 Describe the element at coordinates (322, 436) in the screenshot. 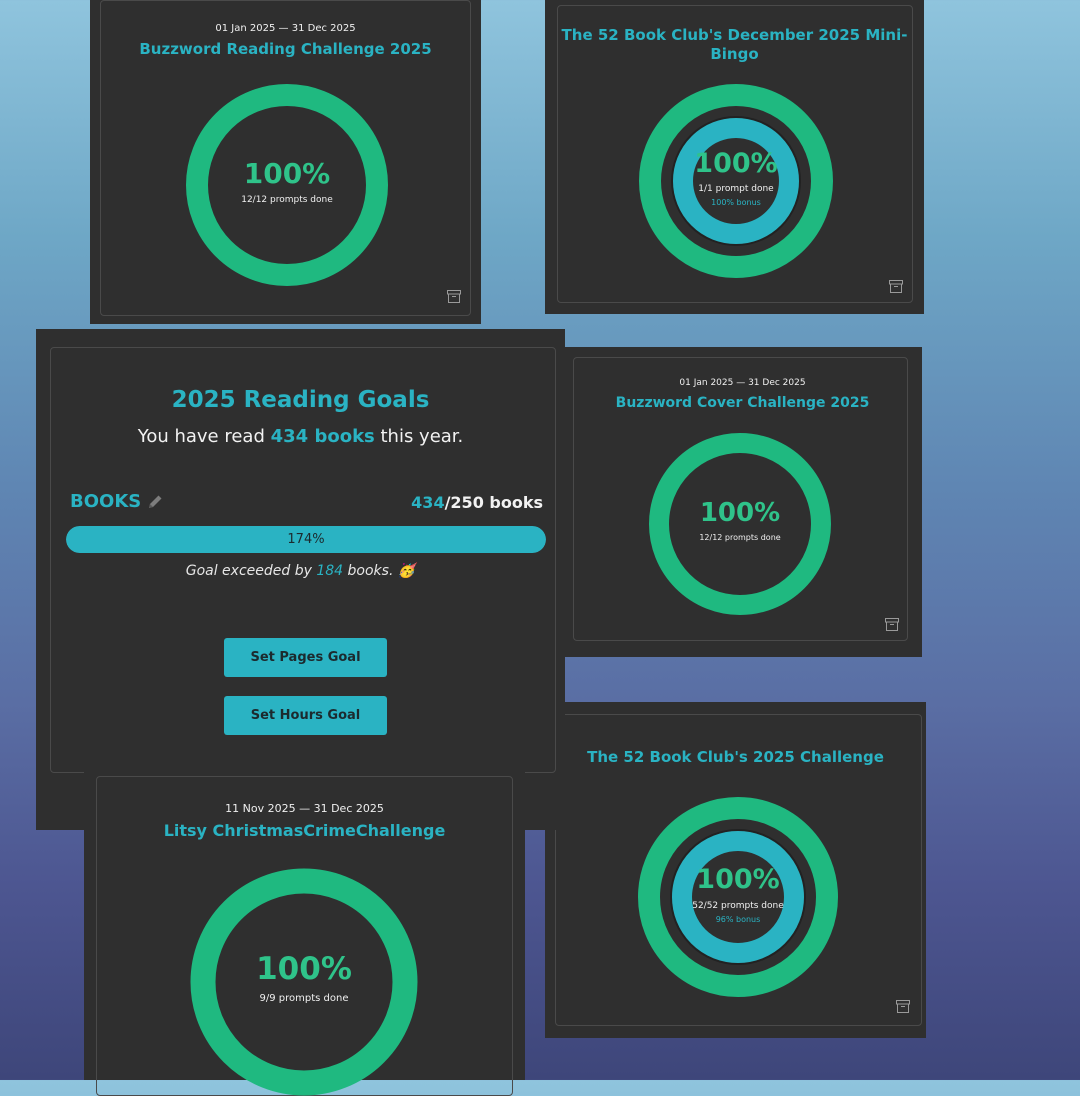

I see `books-read-count: 434 books` at that location.